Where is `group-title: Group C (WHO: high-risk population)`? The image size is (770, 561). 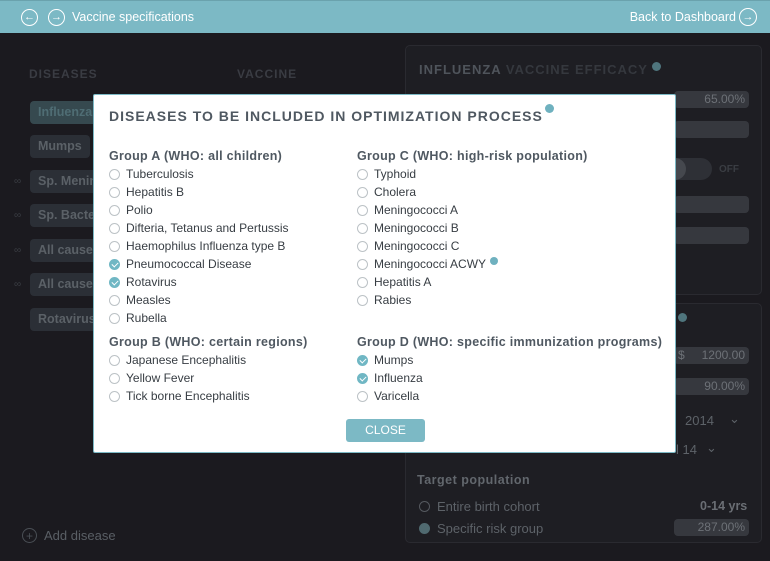
group-title: Group C (WHO: high-risk population) is located at coordinates (472, 156).